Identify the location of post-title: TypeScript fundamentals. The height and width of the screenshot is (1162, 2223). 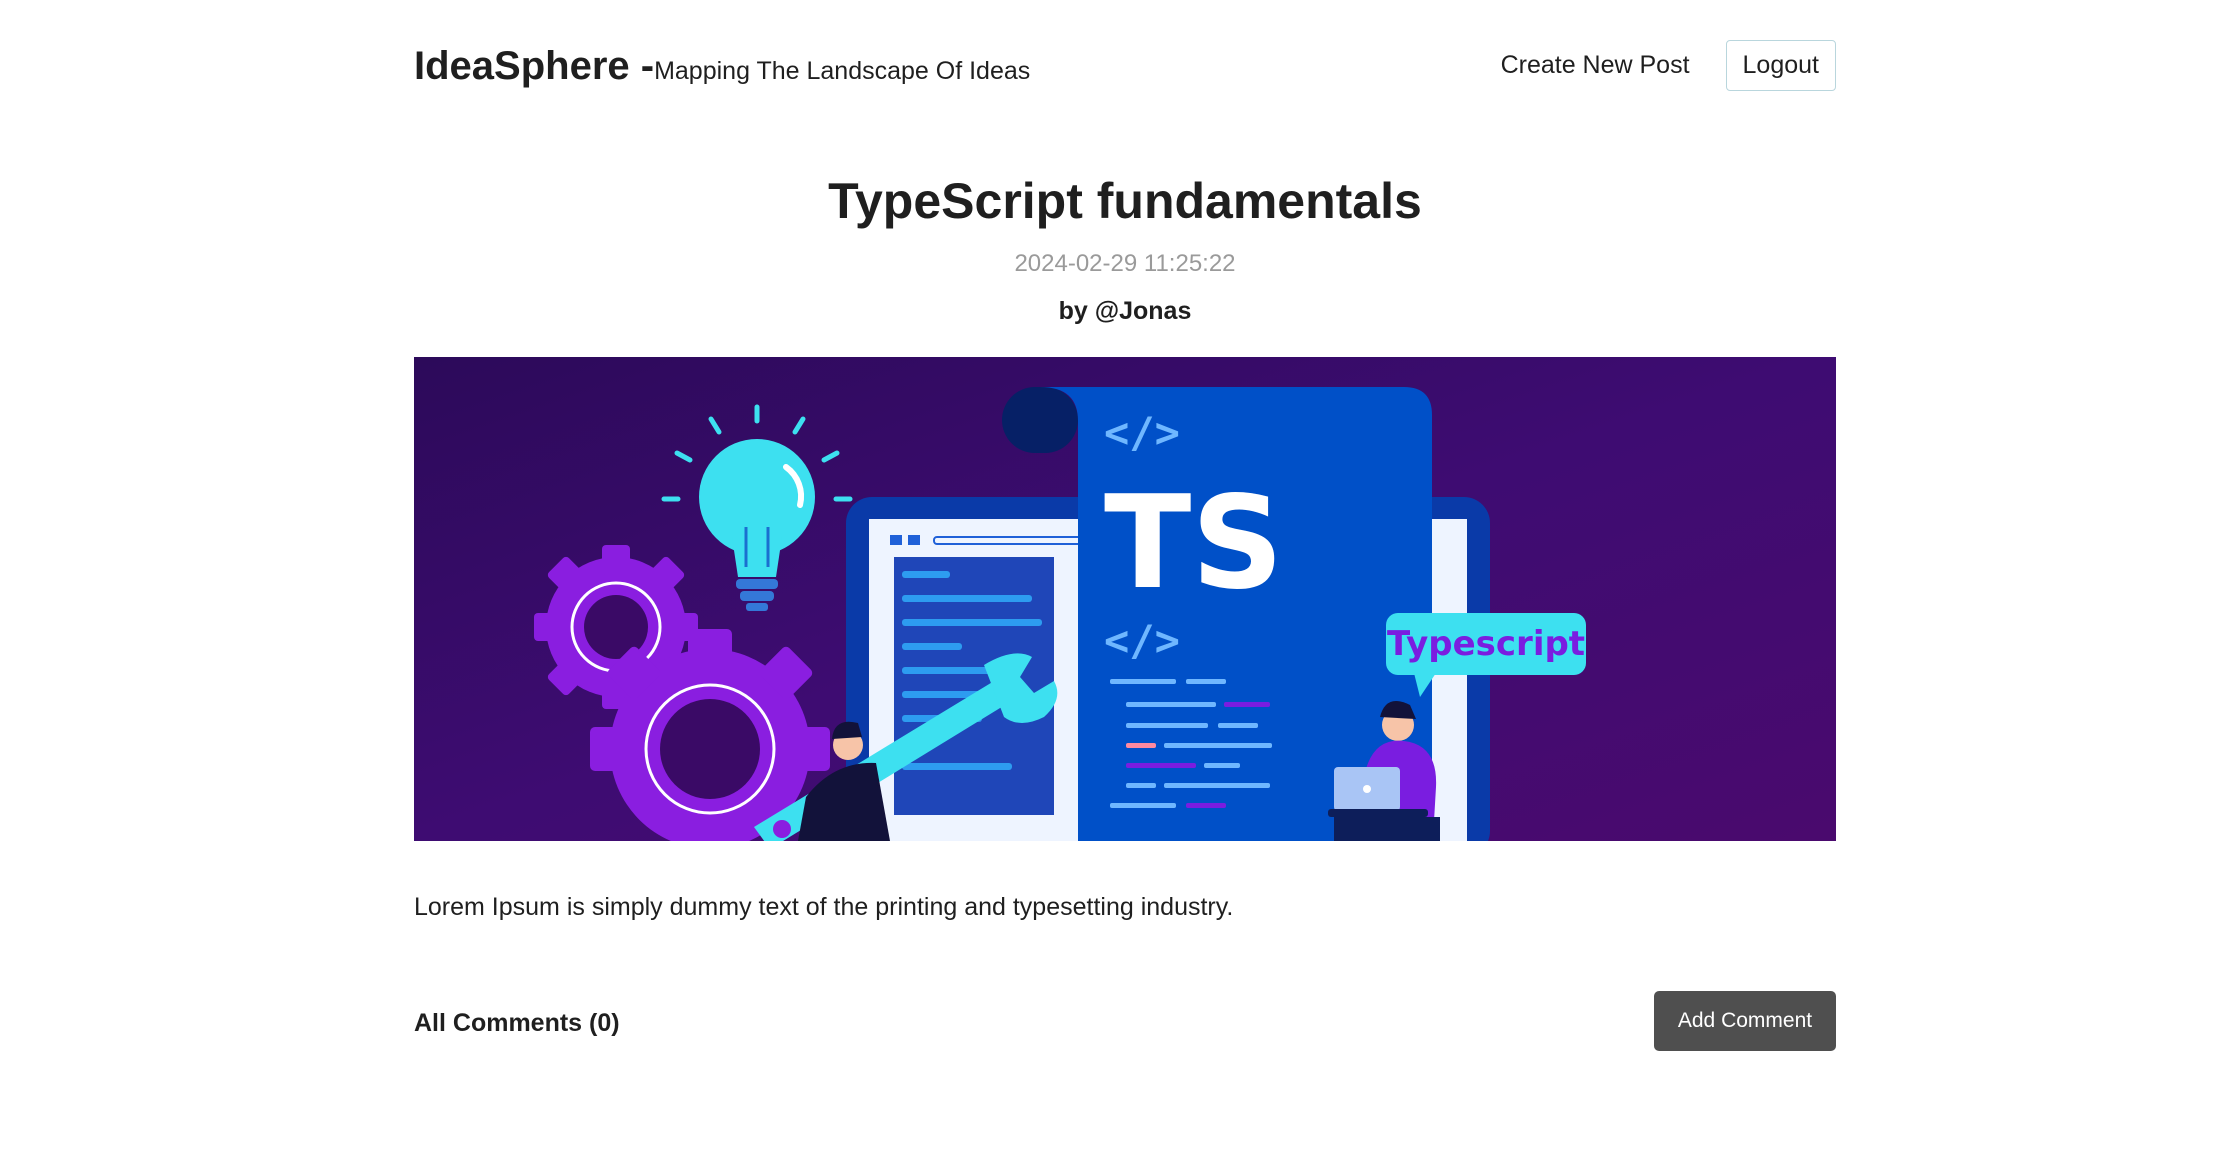
(1125, 201).